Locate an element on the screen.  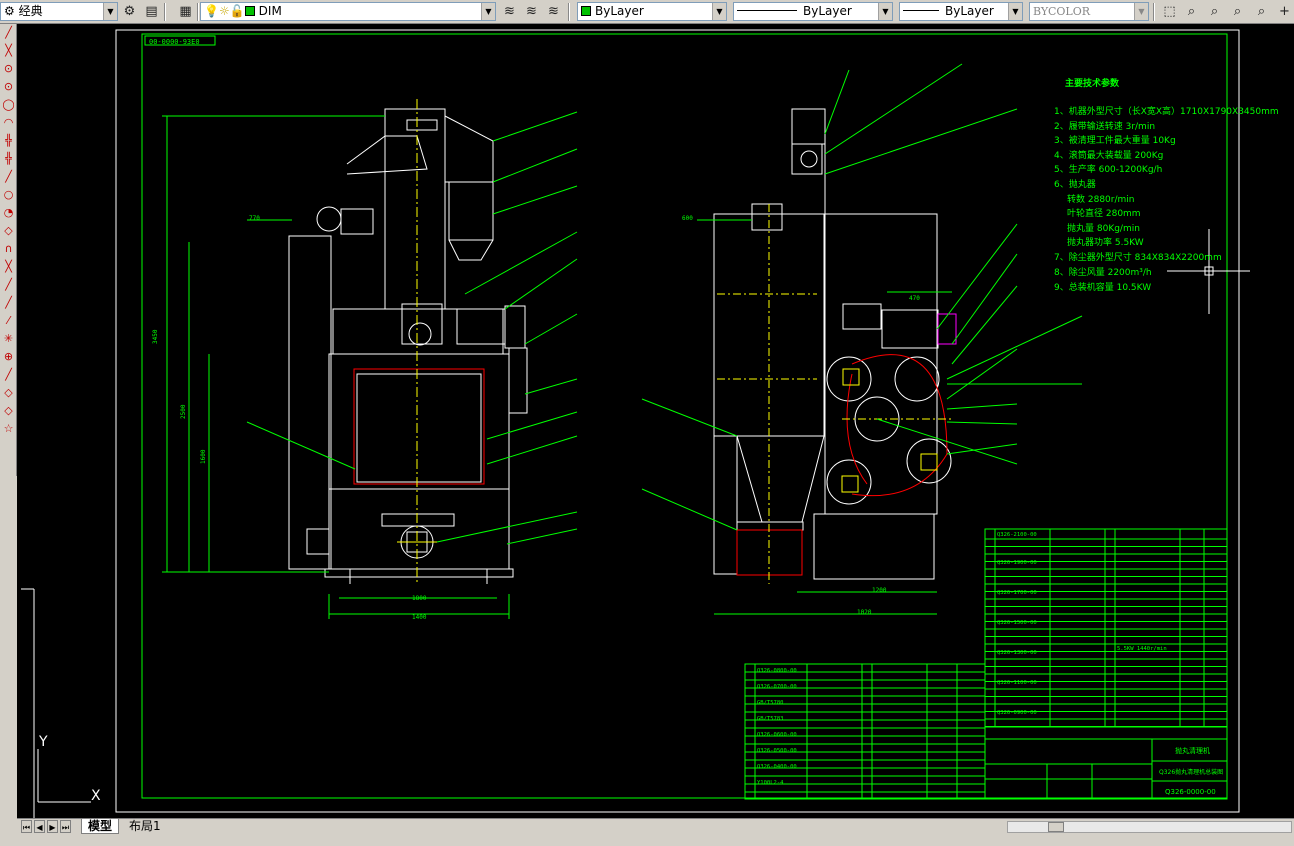
lightbulb-icon: 💡 is located at coordinates (211, 11).